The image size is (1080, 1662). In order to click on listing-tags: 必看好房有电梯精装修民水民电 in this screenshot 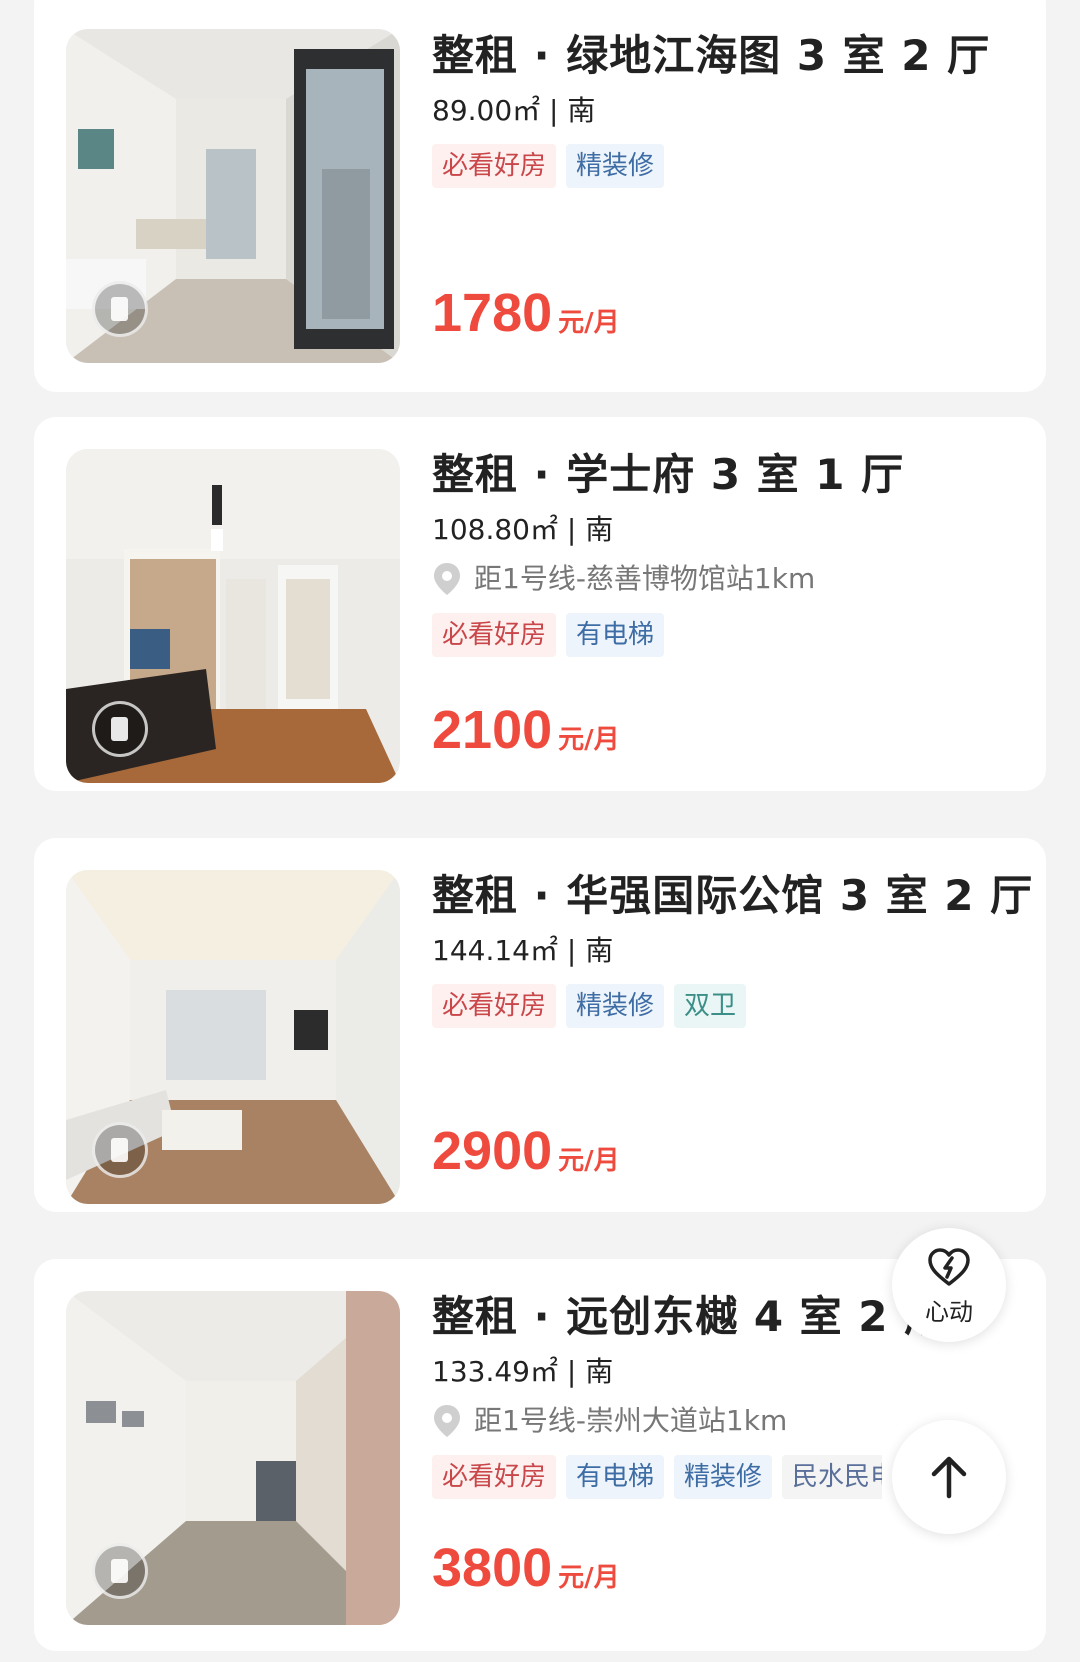, I will do `click(657, 1477)`.